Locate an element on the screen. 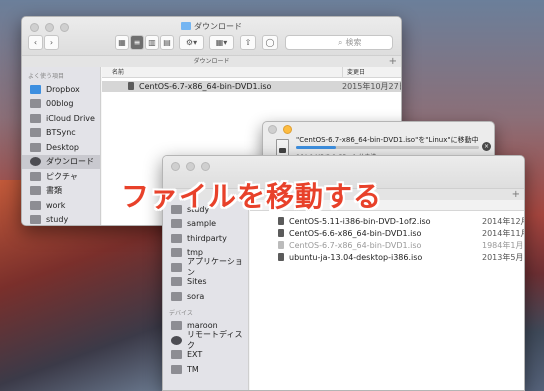  search-field: ⌕ 検索 is located at coordinates (339, 42).